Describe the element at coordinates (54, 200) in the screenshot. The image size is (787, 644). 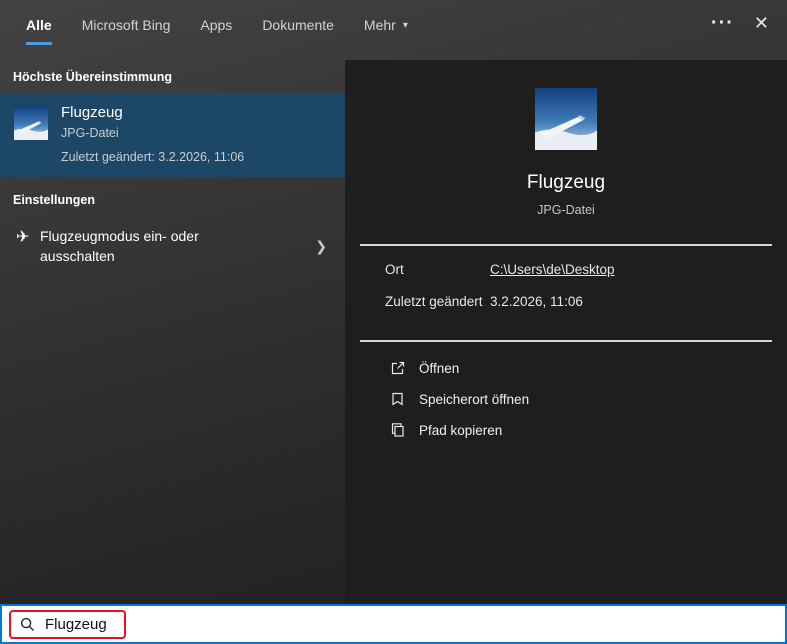
I see `settings-header: Einstellungen` at that location.